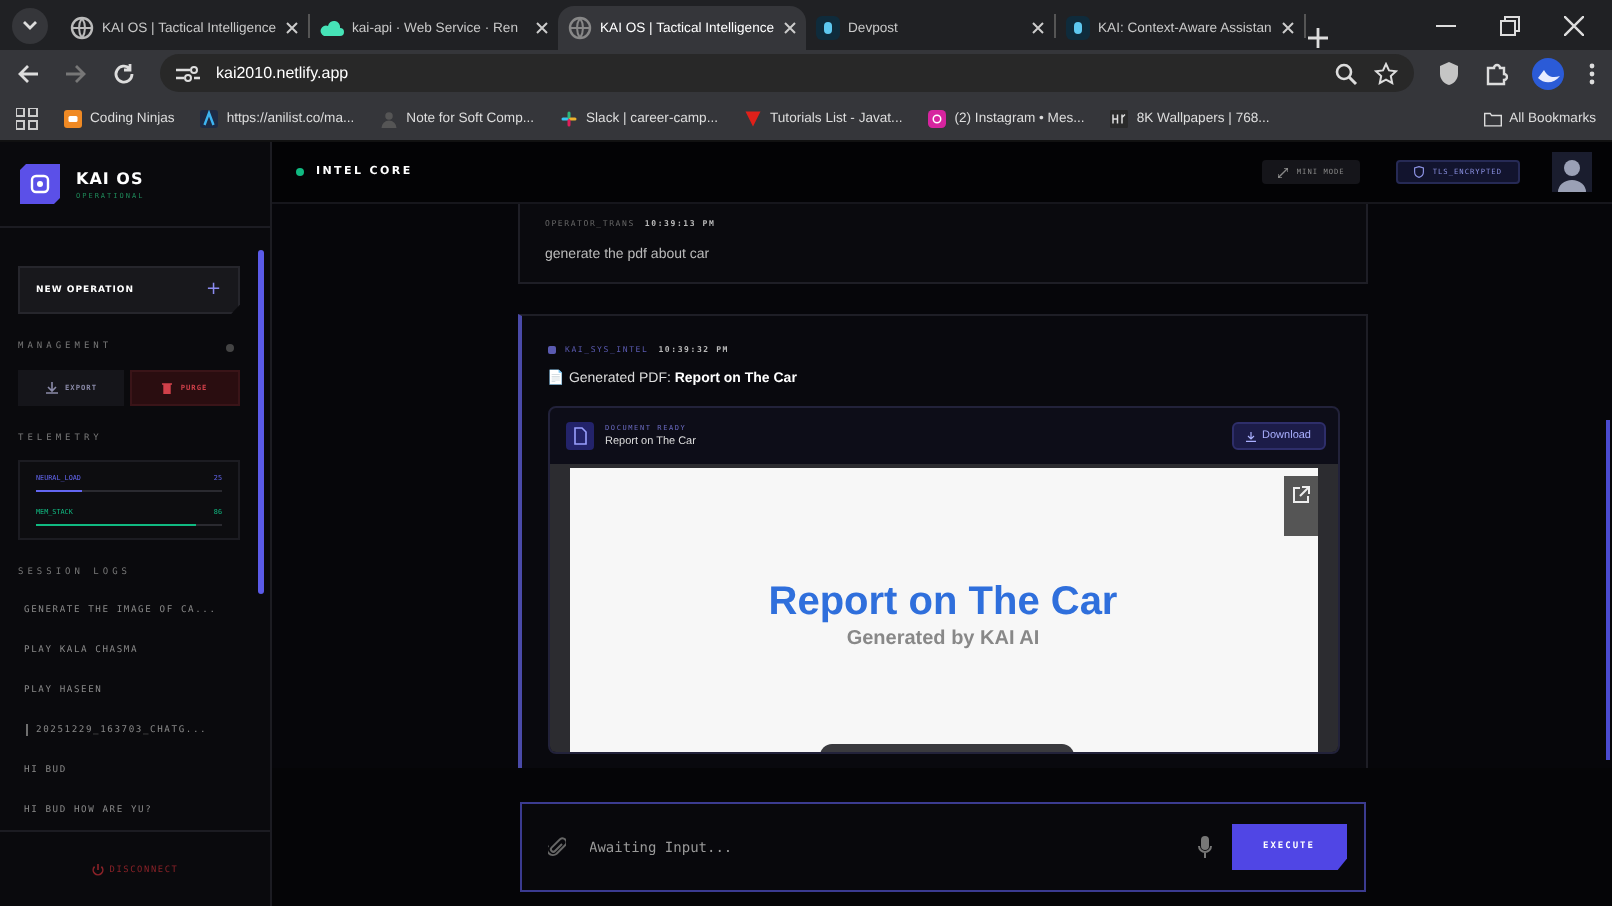  What do you see at coordinates (943, 603) in the screenshot?
I see `pdf-title: Report on The Car` at bounding box center [943, 603].